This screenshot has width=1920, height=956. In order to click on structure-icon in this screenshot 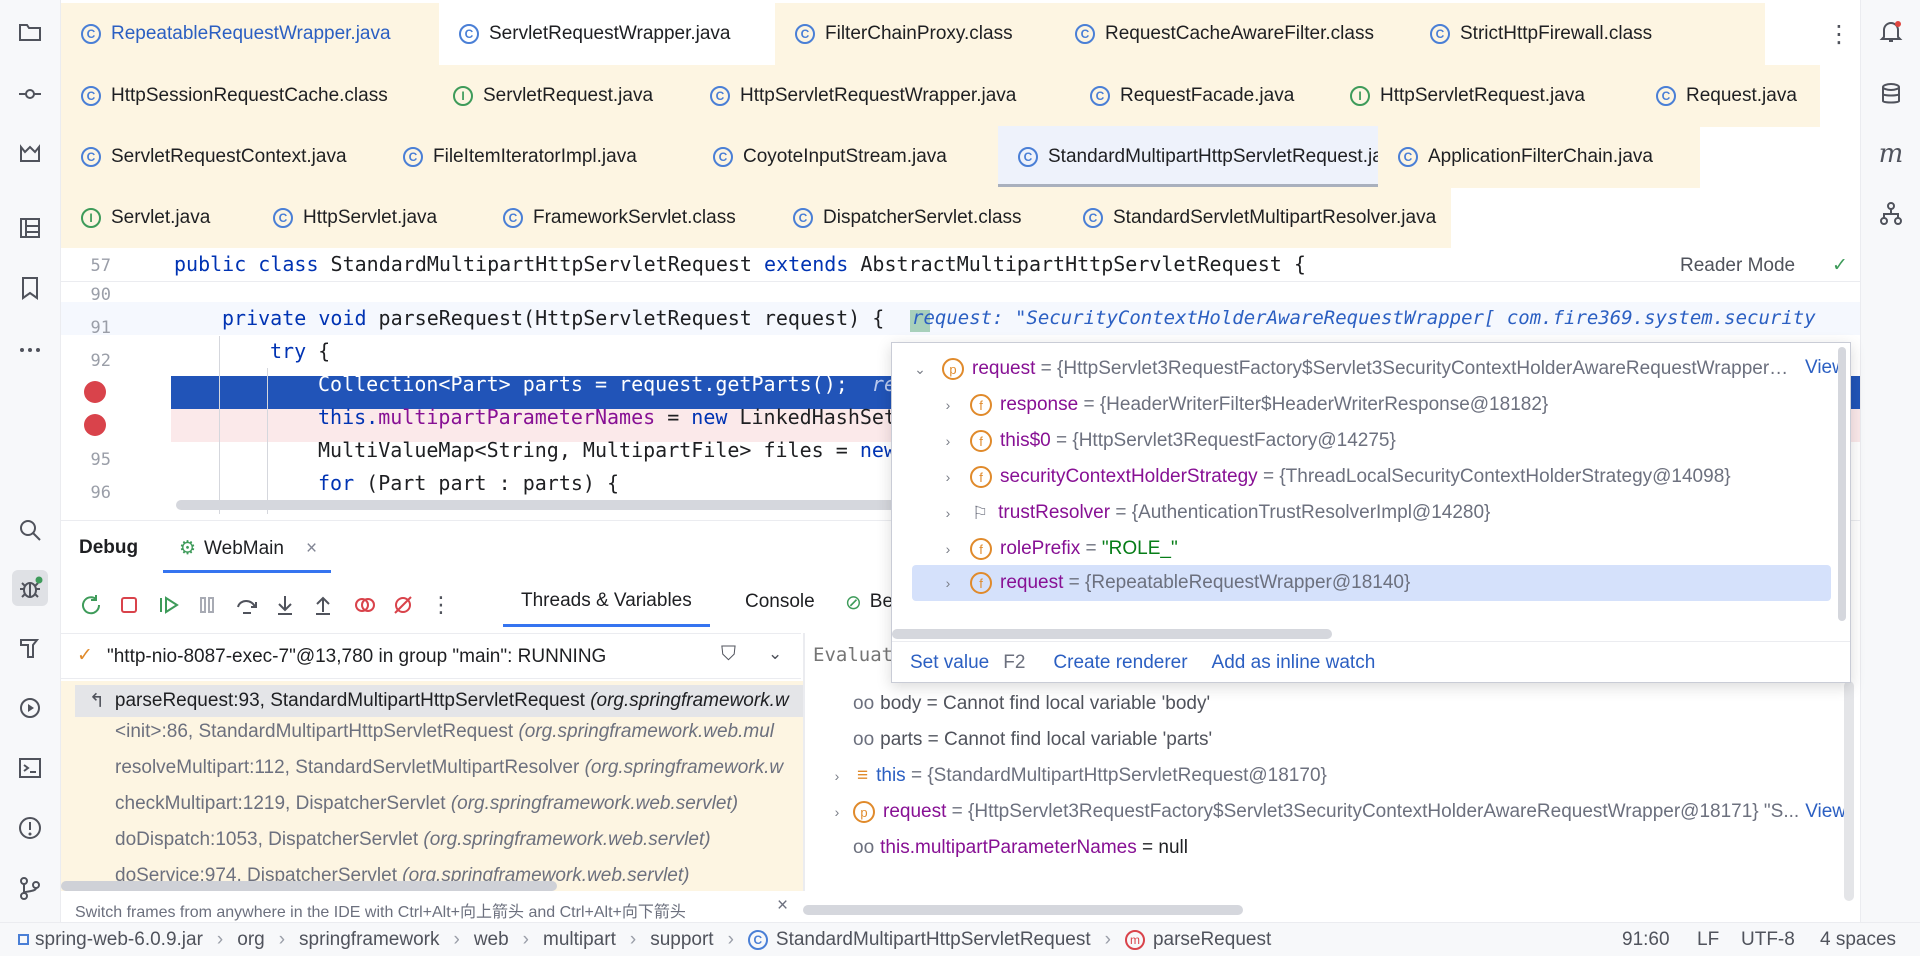, I will do `click(30, 228)`.